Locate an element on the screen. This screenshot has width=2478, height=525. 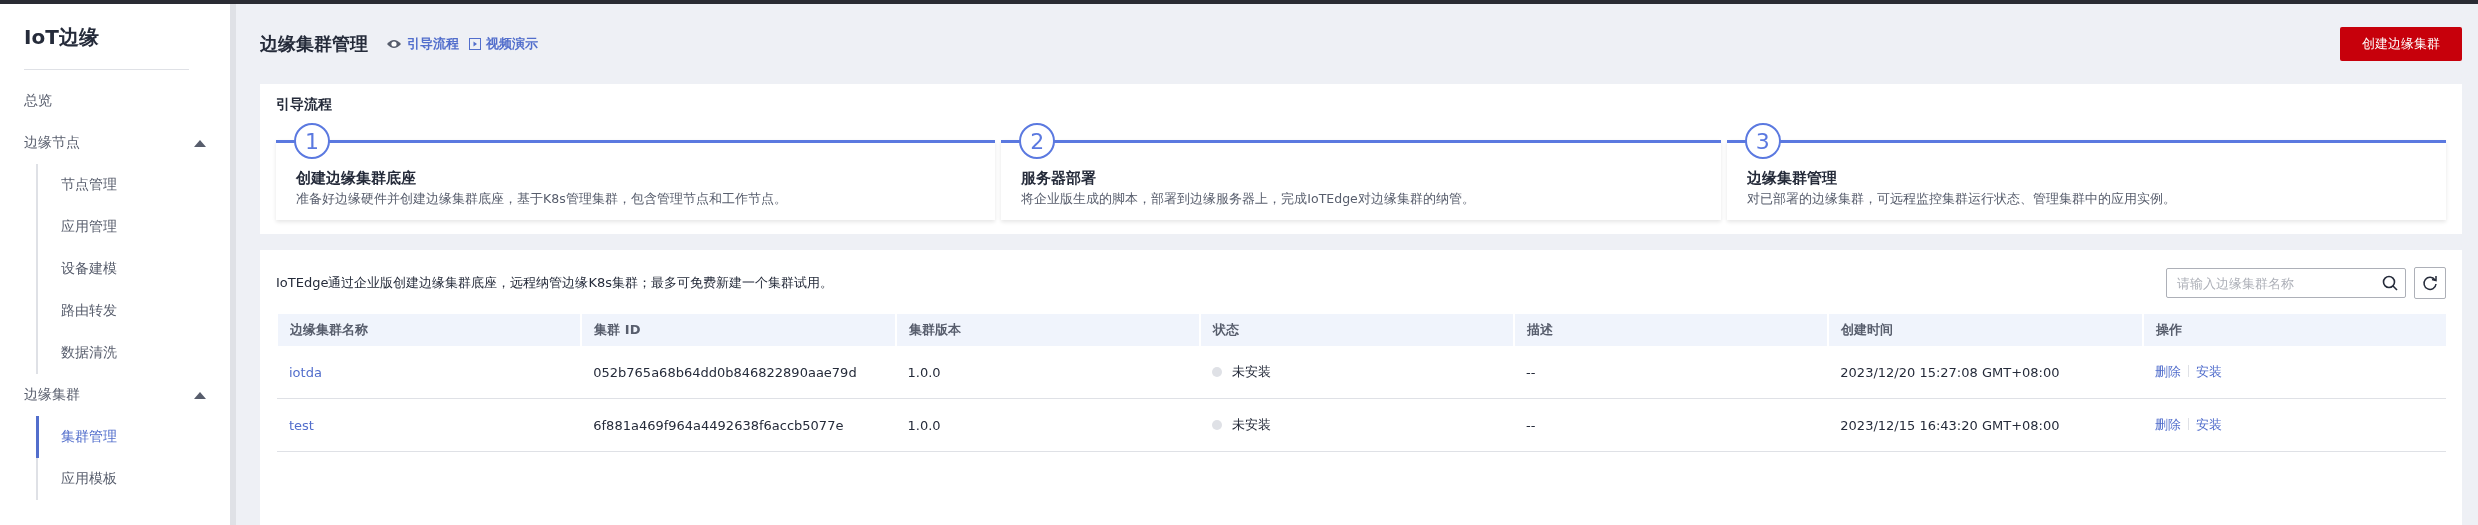
sidebar-item: 路由转发 is located at coordinates (121, 311).